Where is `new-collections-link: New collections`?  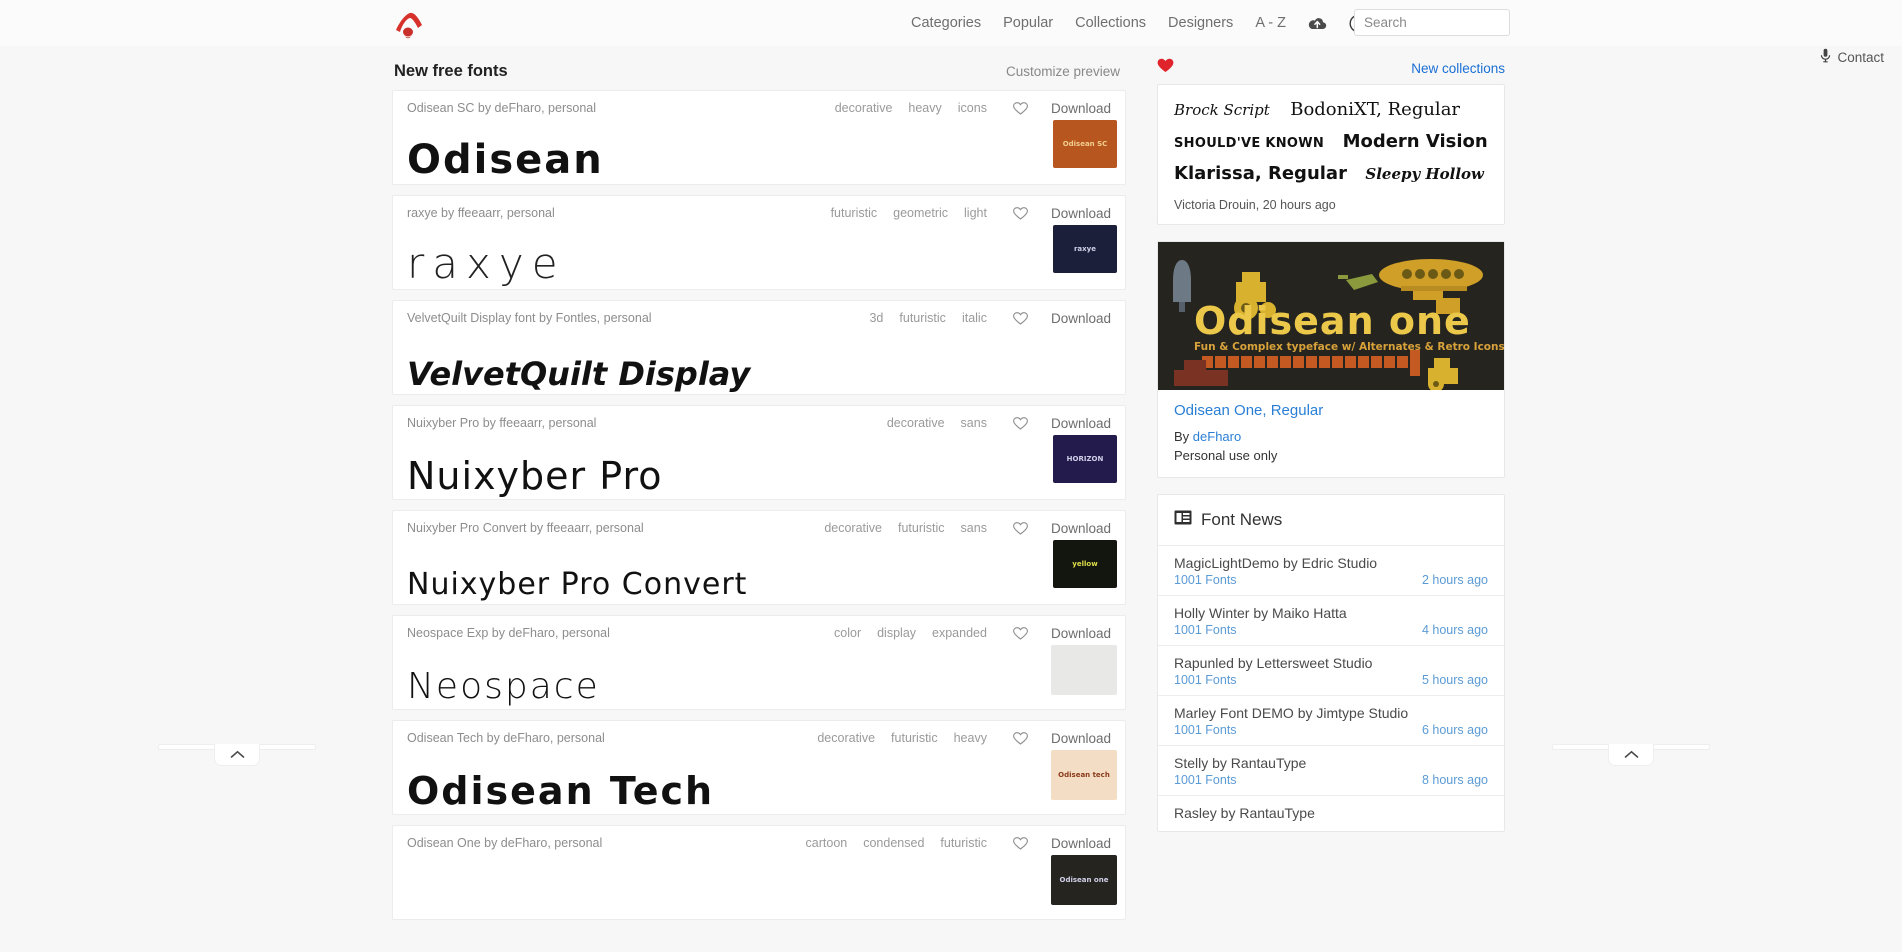 new-collections-link: New collections is located at coordinates (1458, 68).